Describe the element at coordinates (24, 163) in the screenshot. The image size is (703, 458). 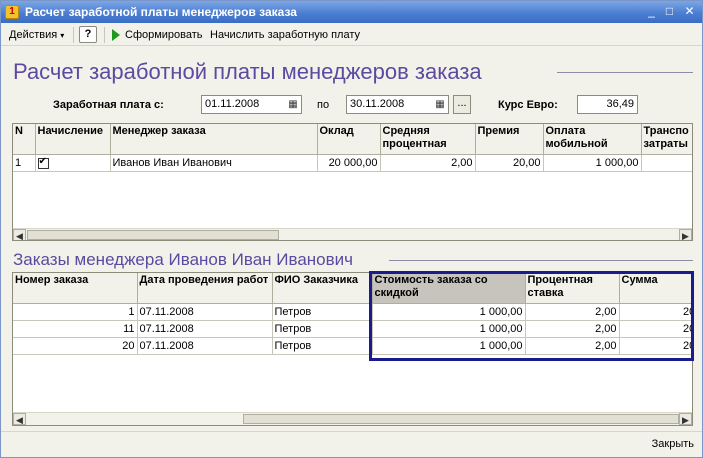
I see `row-number: 1` at that location.